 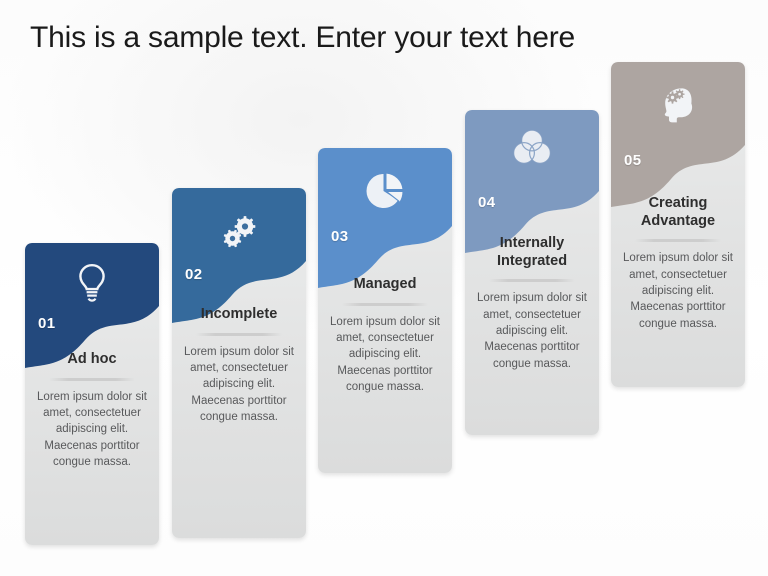 I want to click on step-card-title: Creating Advantage, so click(x=678, y=212).